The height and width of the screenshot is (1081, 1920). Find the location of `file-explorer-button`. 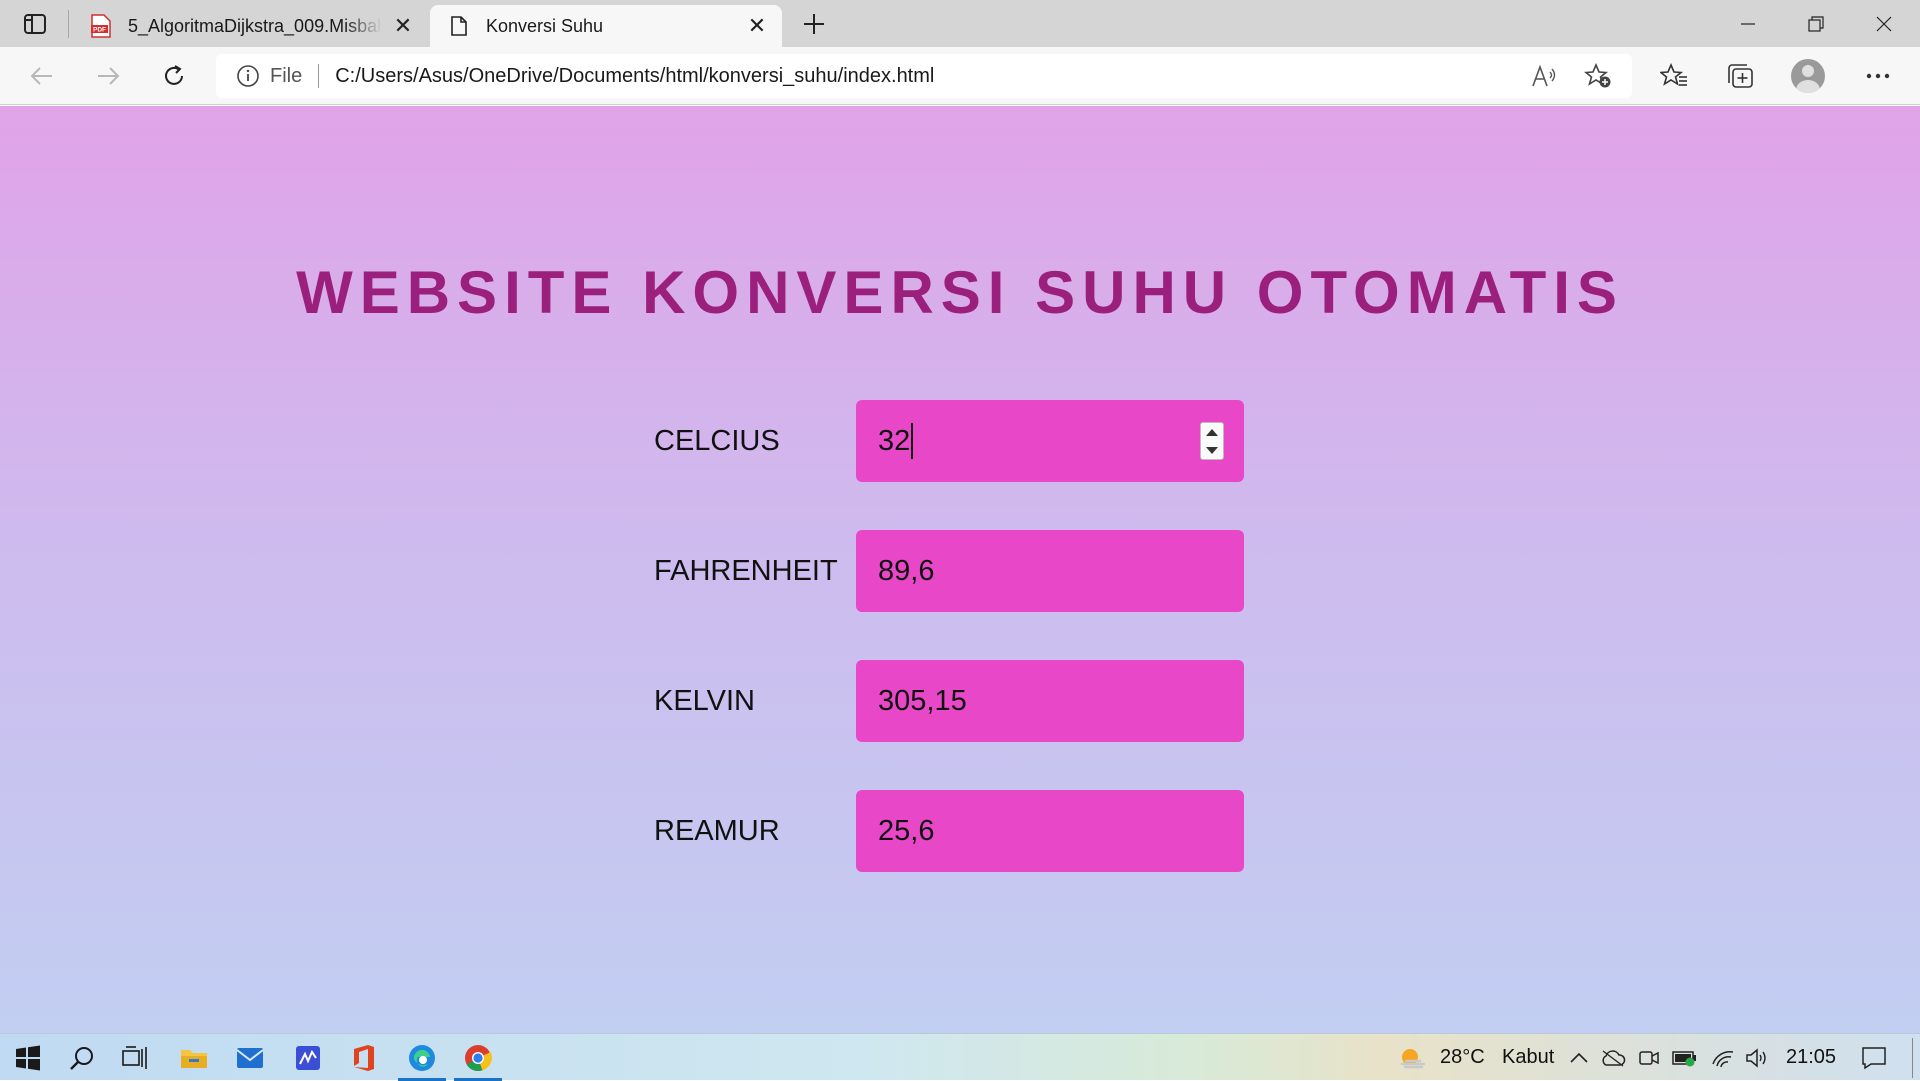

file-explorer-button is located at coordinates (194, 1057).